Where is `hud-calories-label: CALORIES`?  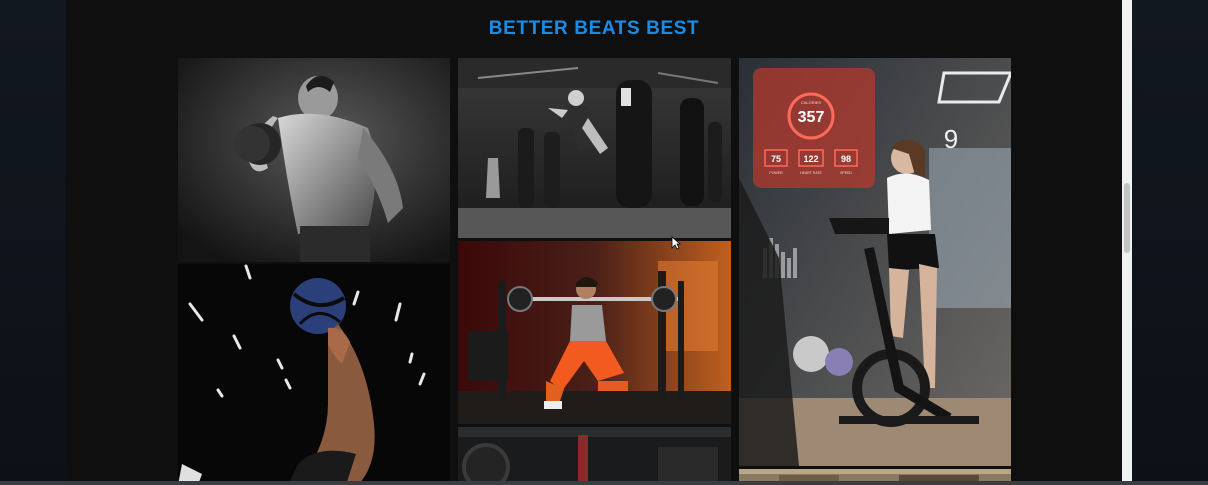 hud-calories-label: CALORIES is located at coordinates (811, 102).